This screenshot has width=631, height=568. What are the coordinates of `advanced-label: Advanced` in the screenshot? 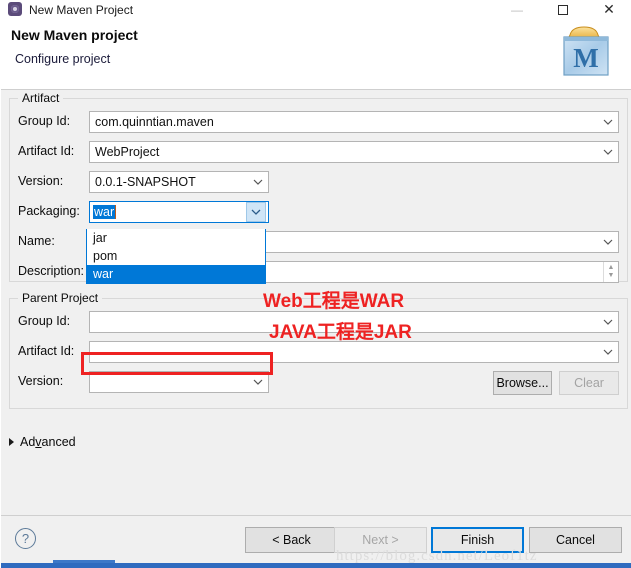 It's located at (48, 442).